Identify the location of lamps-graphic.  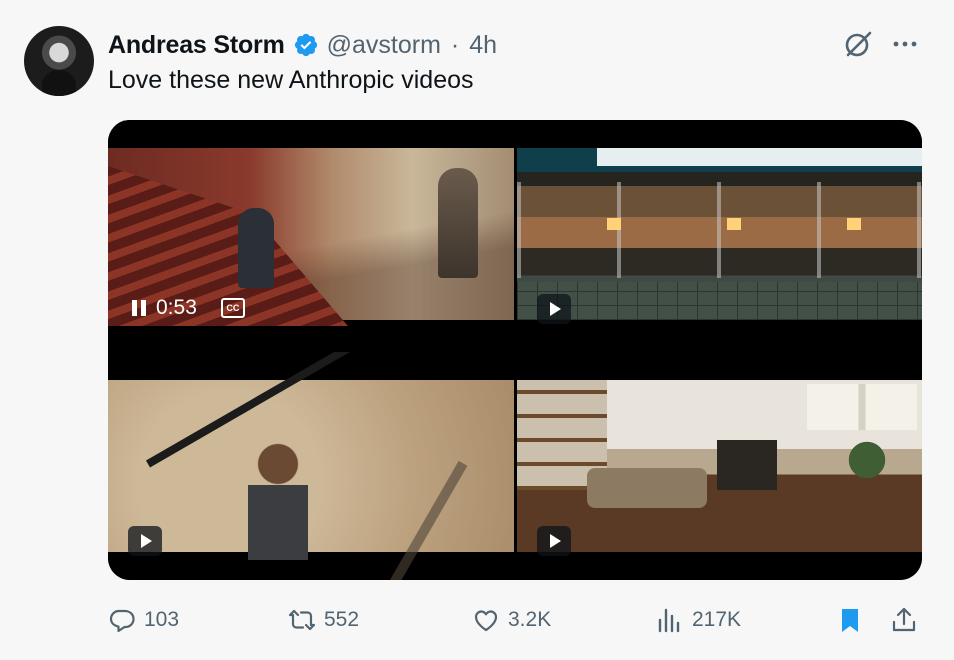
(719, 224).